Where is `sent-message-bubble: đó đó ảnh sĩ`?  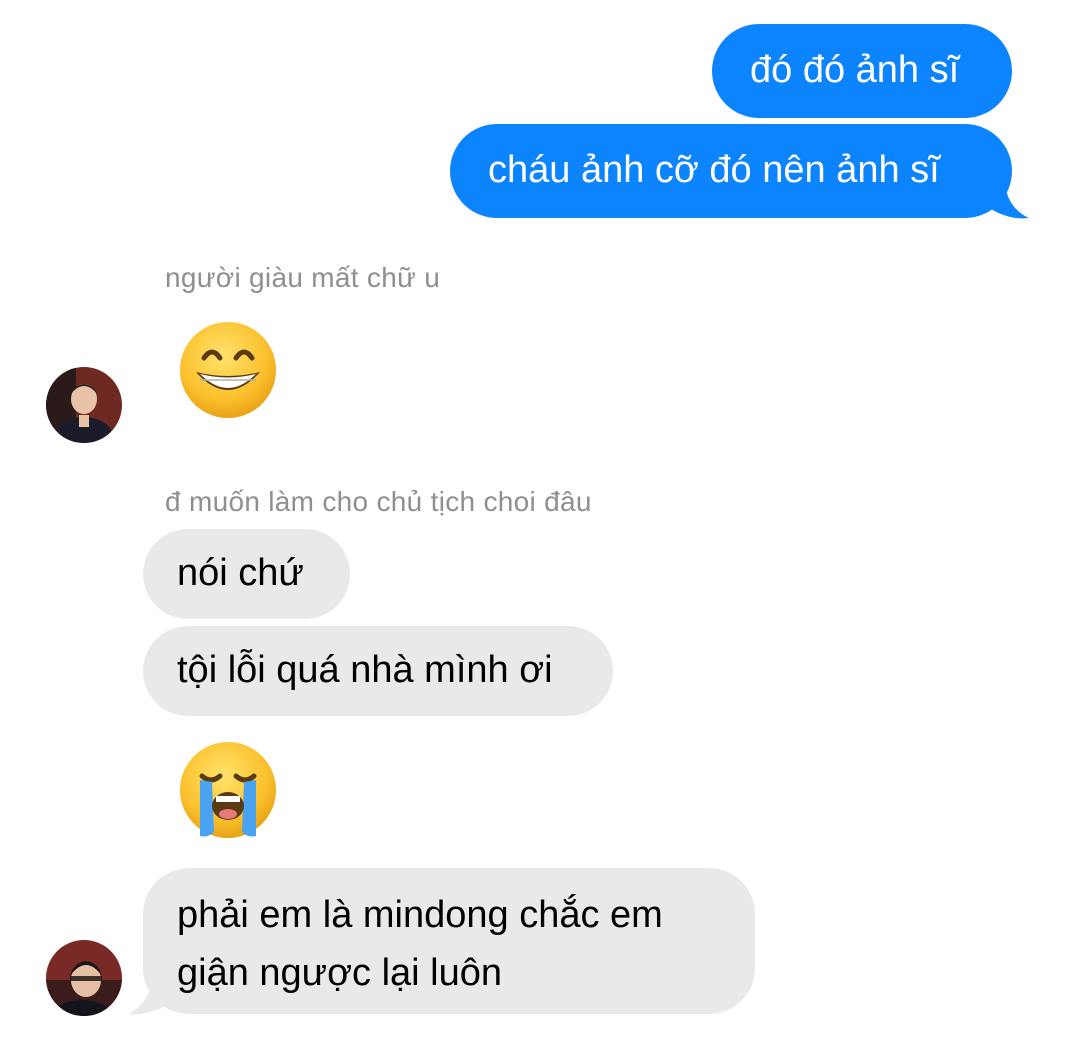 sent-message-bubble: đó đó ảnh sĩ is located at coordinates (862, 71).